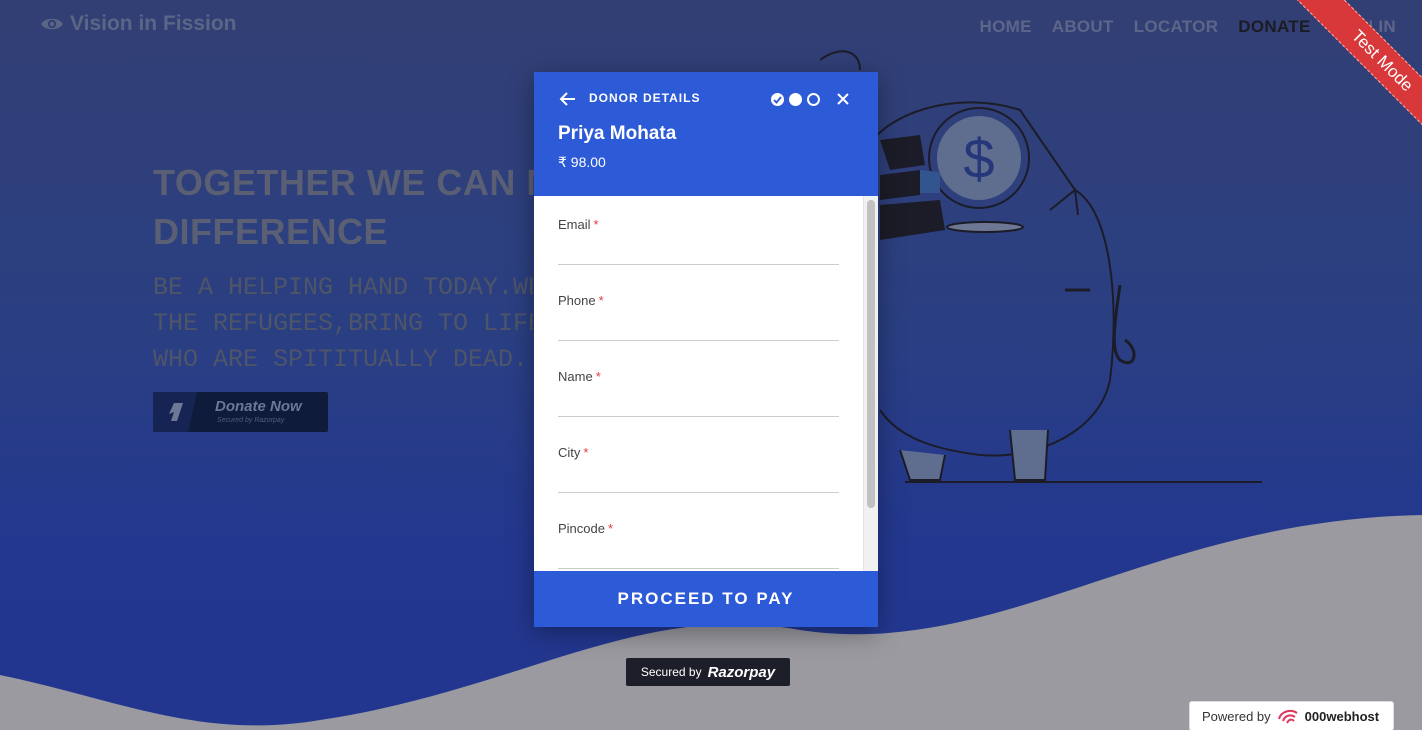 The height and width of the screenshot is (730, 1422). I want to click on secured-by-razorpay-badge: Secured by Razorpay, so click(708, 672).